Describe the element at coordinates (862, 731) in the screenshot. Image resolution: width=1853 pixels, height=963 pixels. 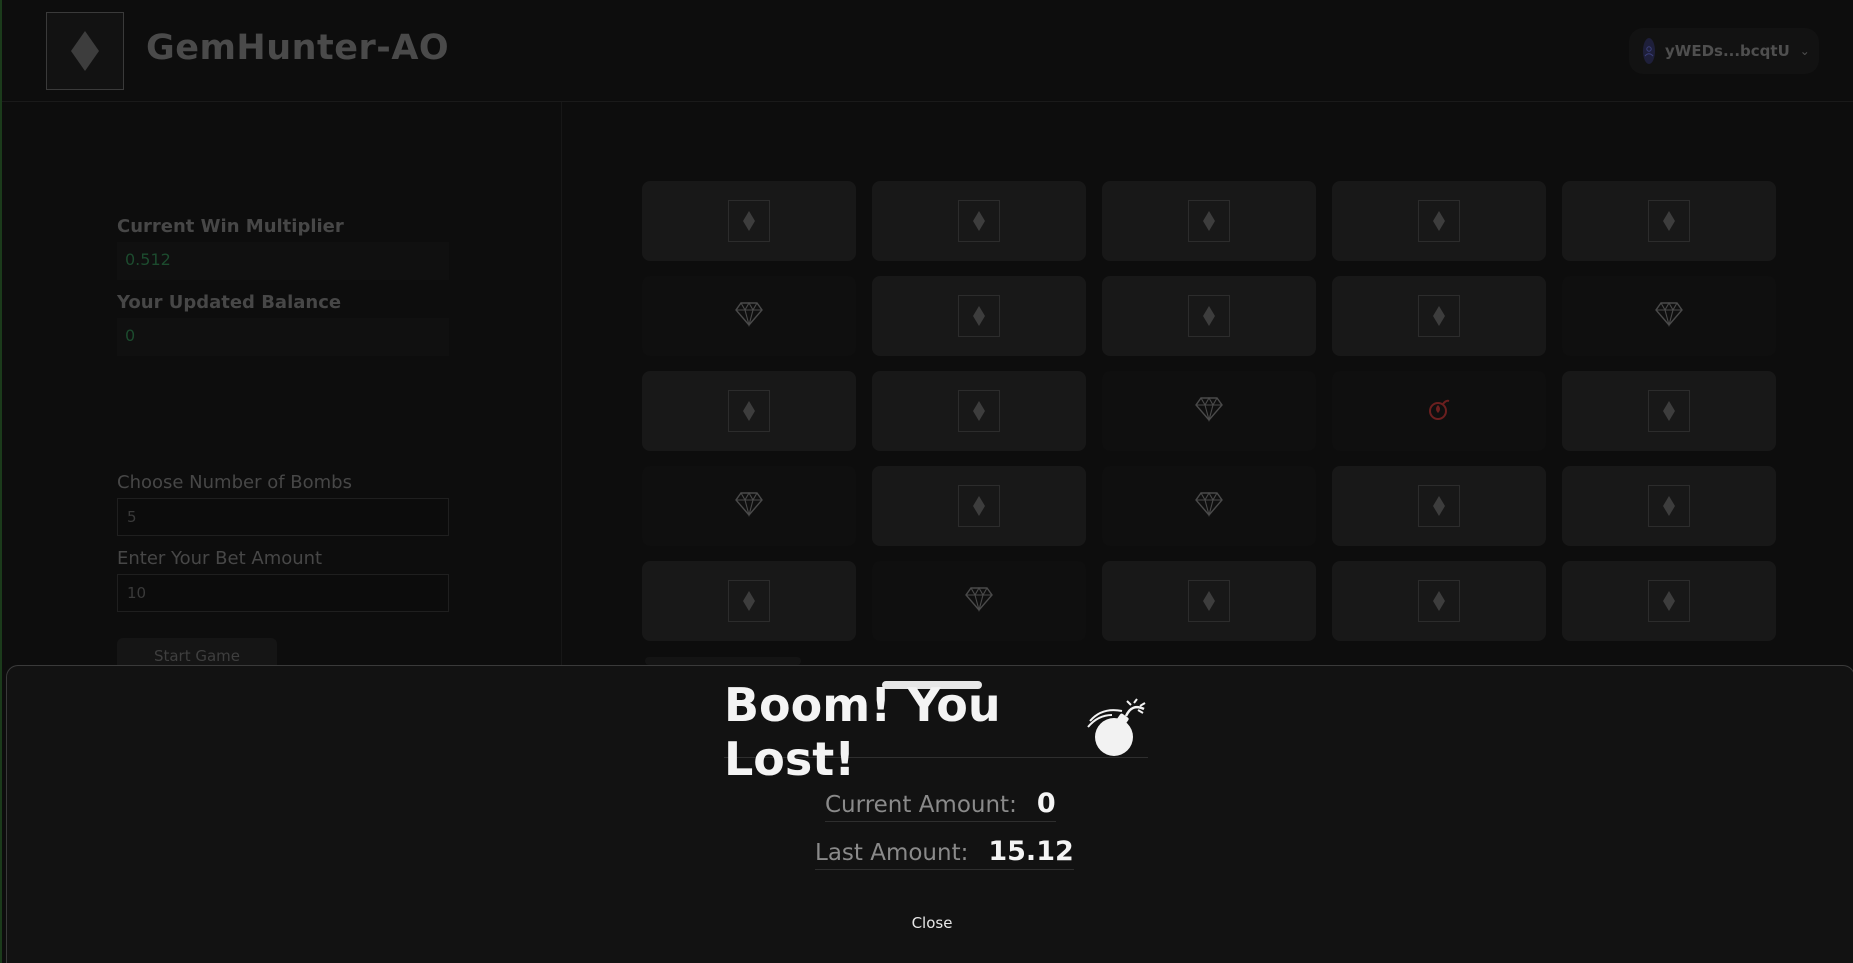
I see `result-title: Boom! You Lost!` at that location.